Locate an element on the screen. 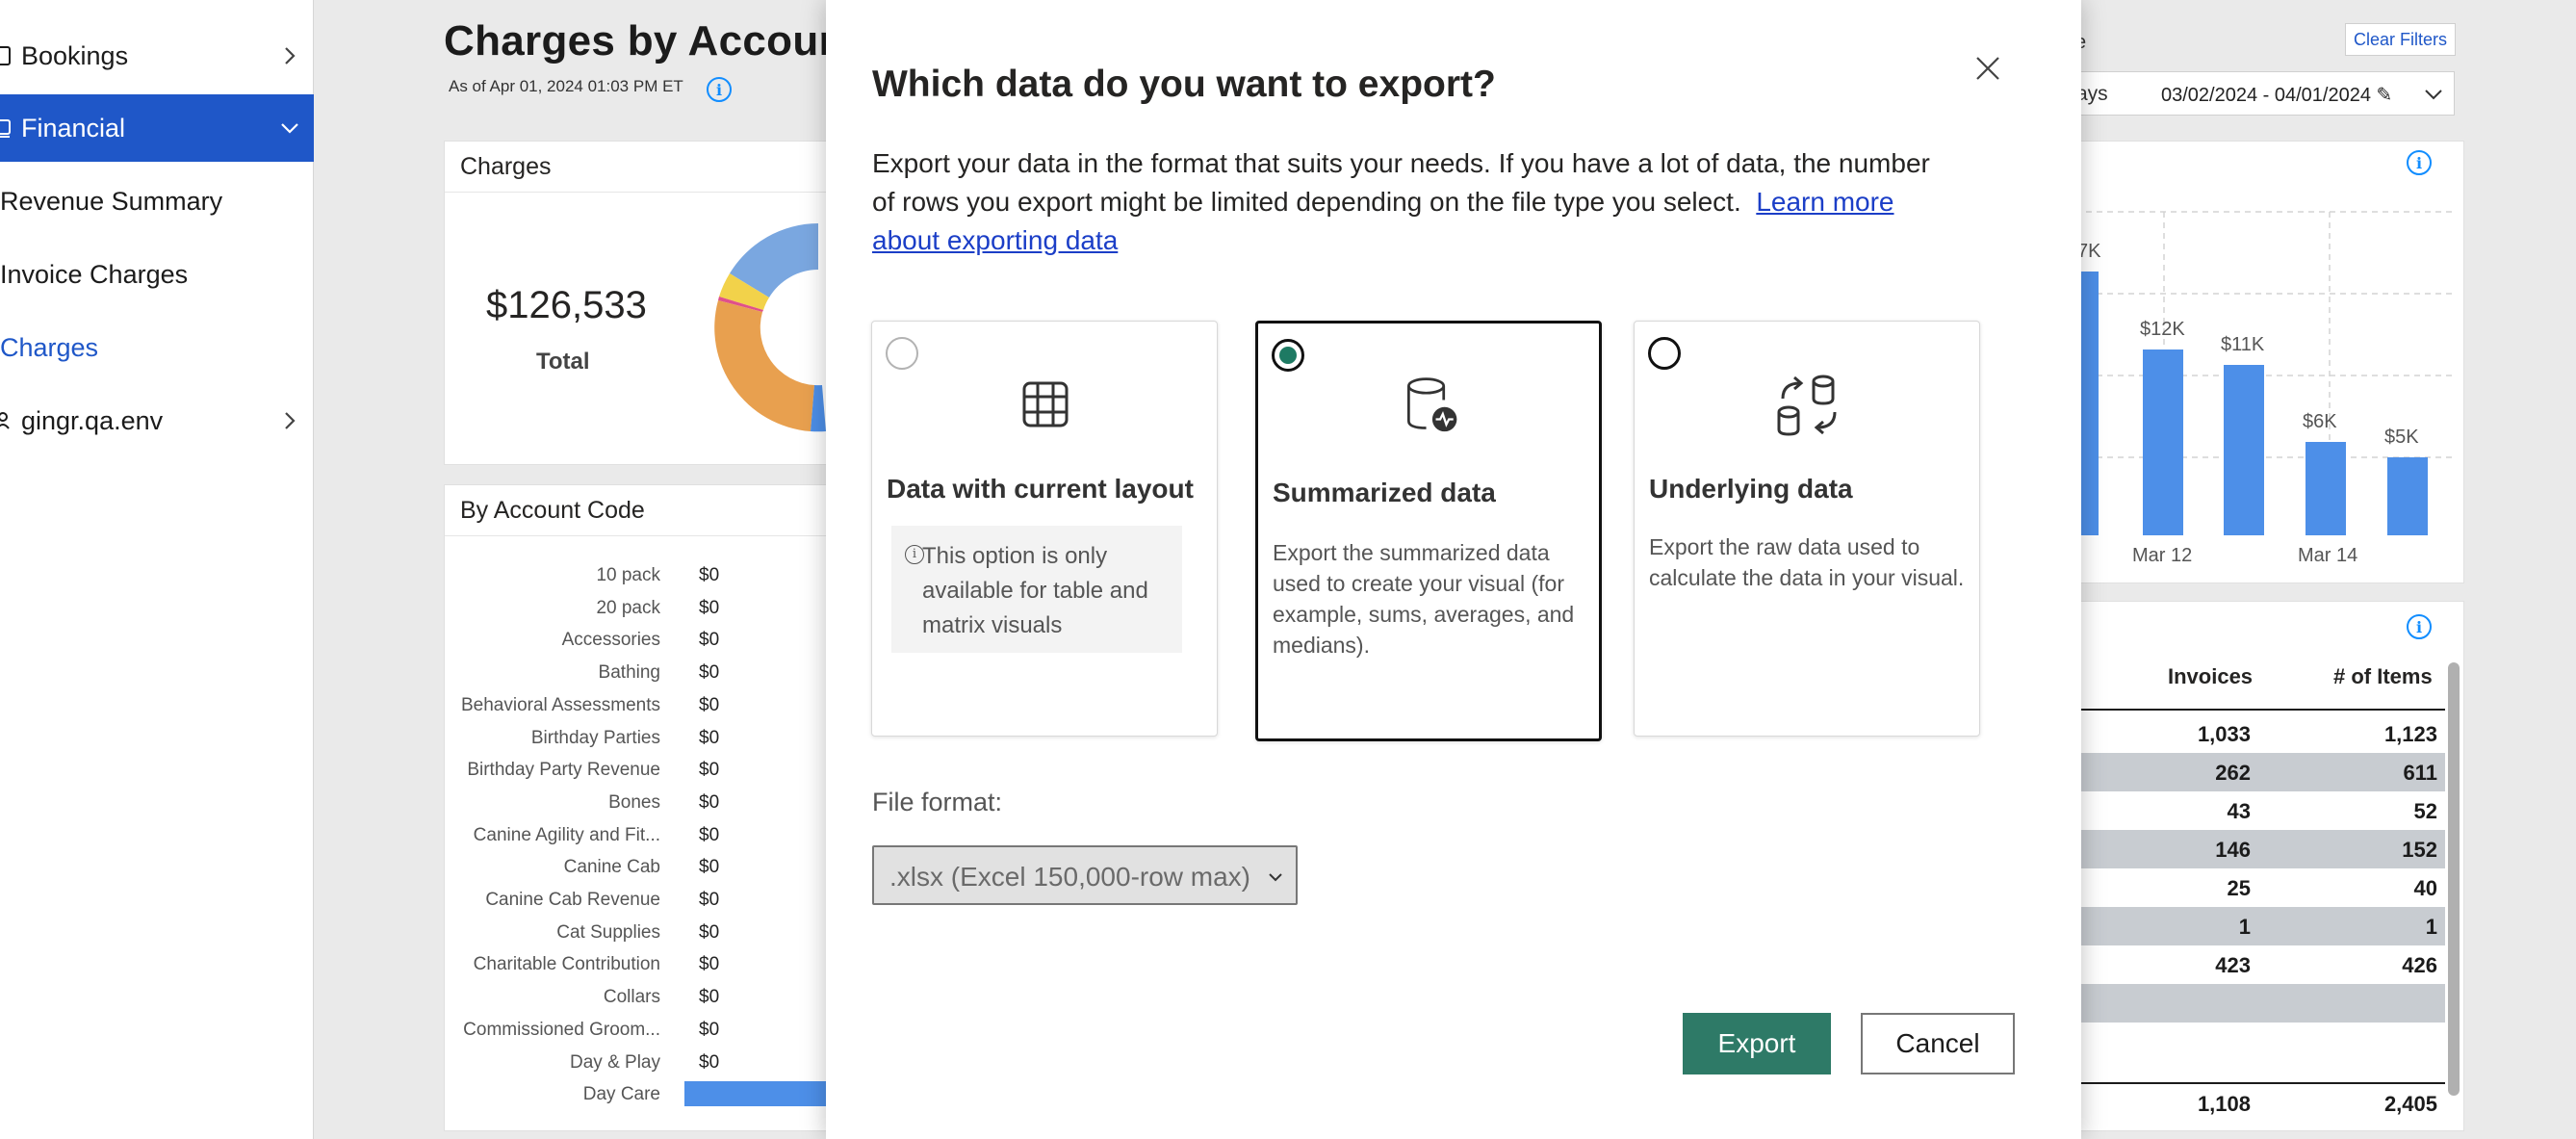  account-code-name: Bathing is located at coordinates (629, 673).